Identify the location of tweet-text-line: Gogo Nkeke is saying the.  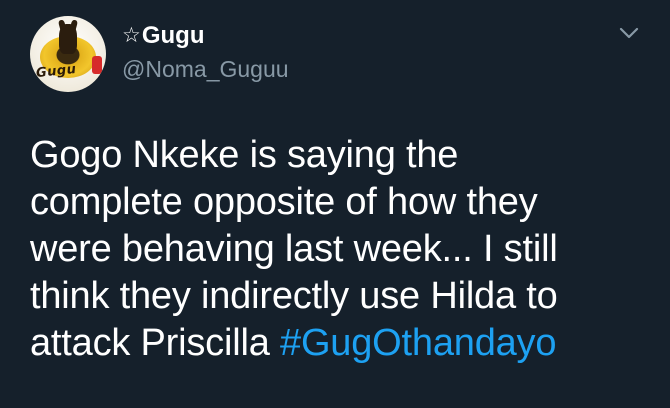
(244, 155).